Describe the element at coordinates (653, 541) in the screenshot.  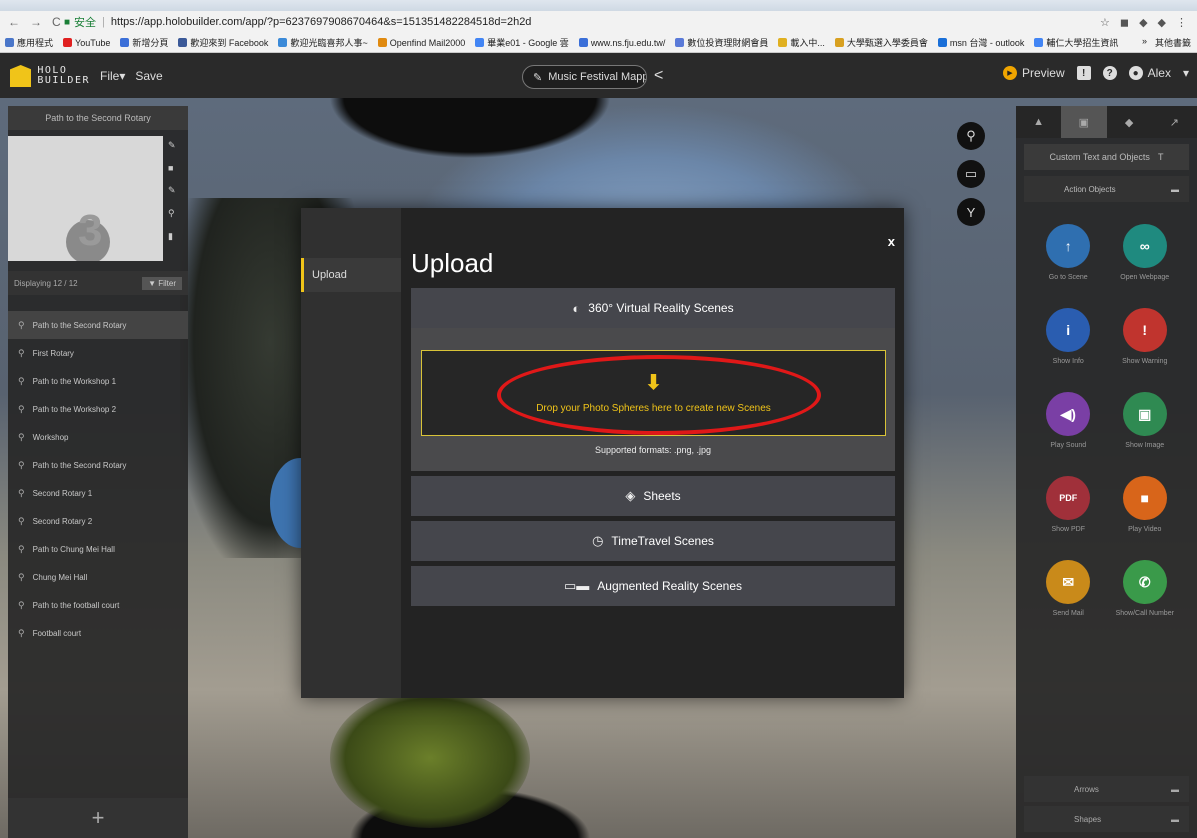
I see `timetravel-section: ◷ TimeTravel Scenes` at that location.